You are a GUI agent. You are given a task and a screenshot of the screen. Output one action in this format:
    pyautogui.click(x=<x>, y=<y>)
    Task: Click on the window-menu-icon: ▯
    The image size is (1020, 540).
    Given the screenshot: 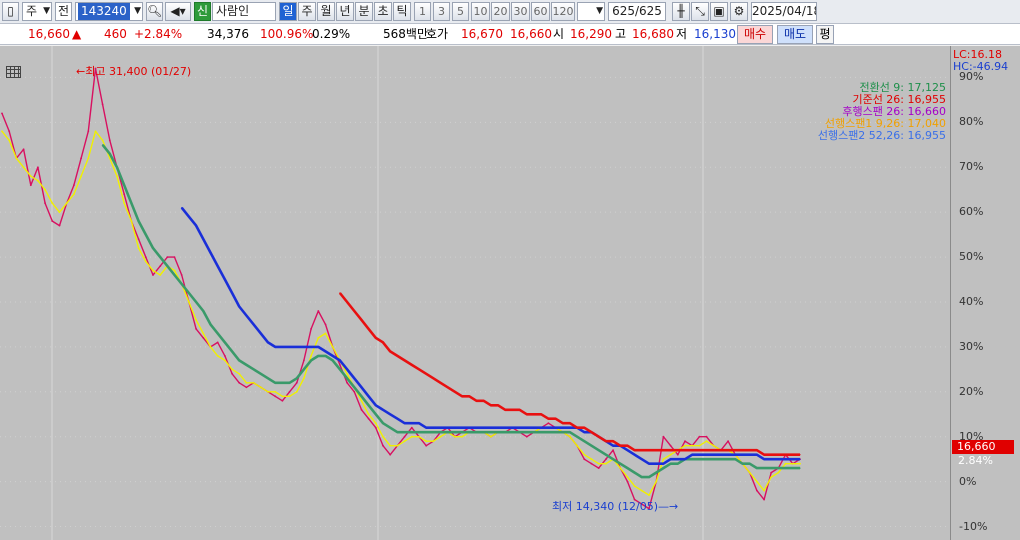 What is the action you would take?
    pyautogui.click(x=10, y=11)
    